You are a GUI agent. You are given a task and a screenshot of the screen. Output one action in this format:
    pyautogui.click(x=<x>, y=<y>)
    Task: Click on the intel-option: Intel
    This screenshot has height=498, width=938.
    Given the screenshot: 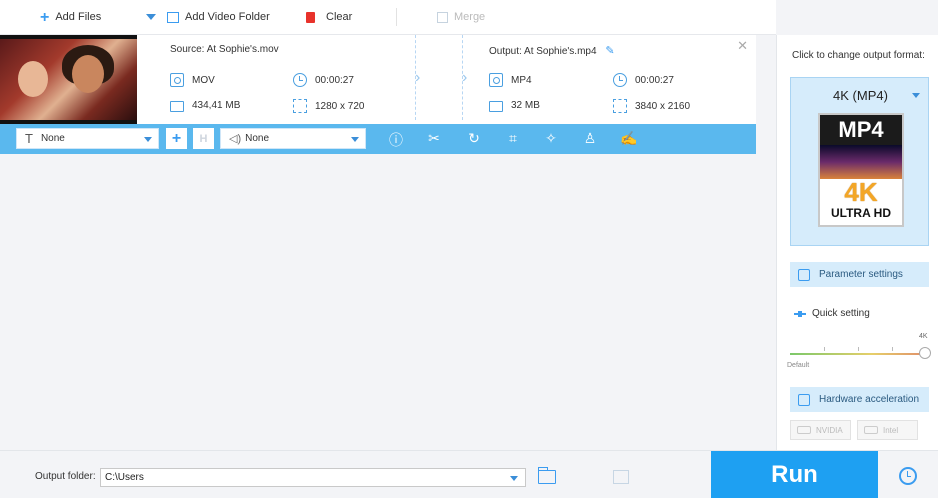 What is the action you would take?
    pyautogui.click(x=887, y=430)
    